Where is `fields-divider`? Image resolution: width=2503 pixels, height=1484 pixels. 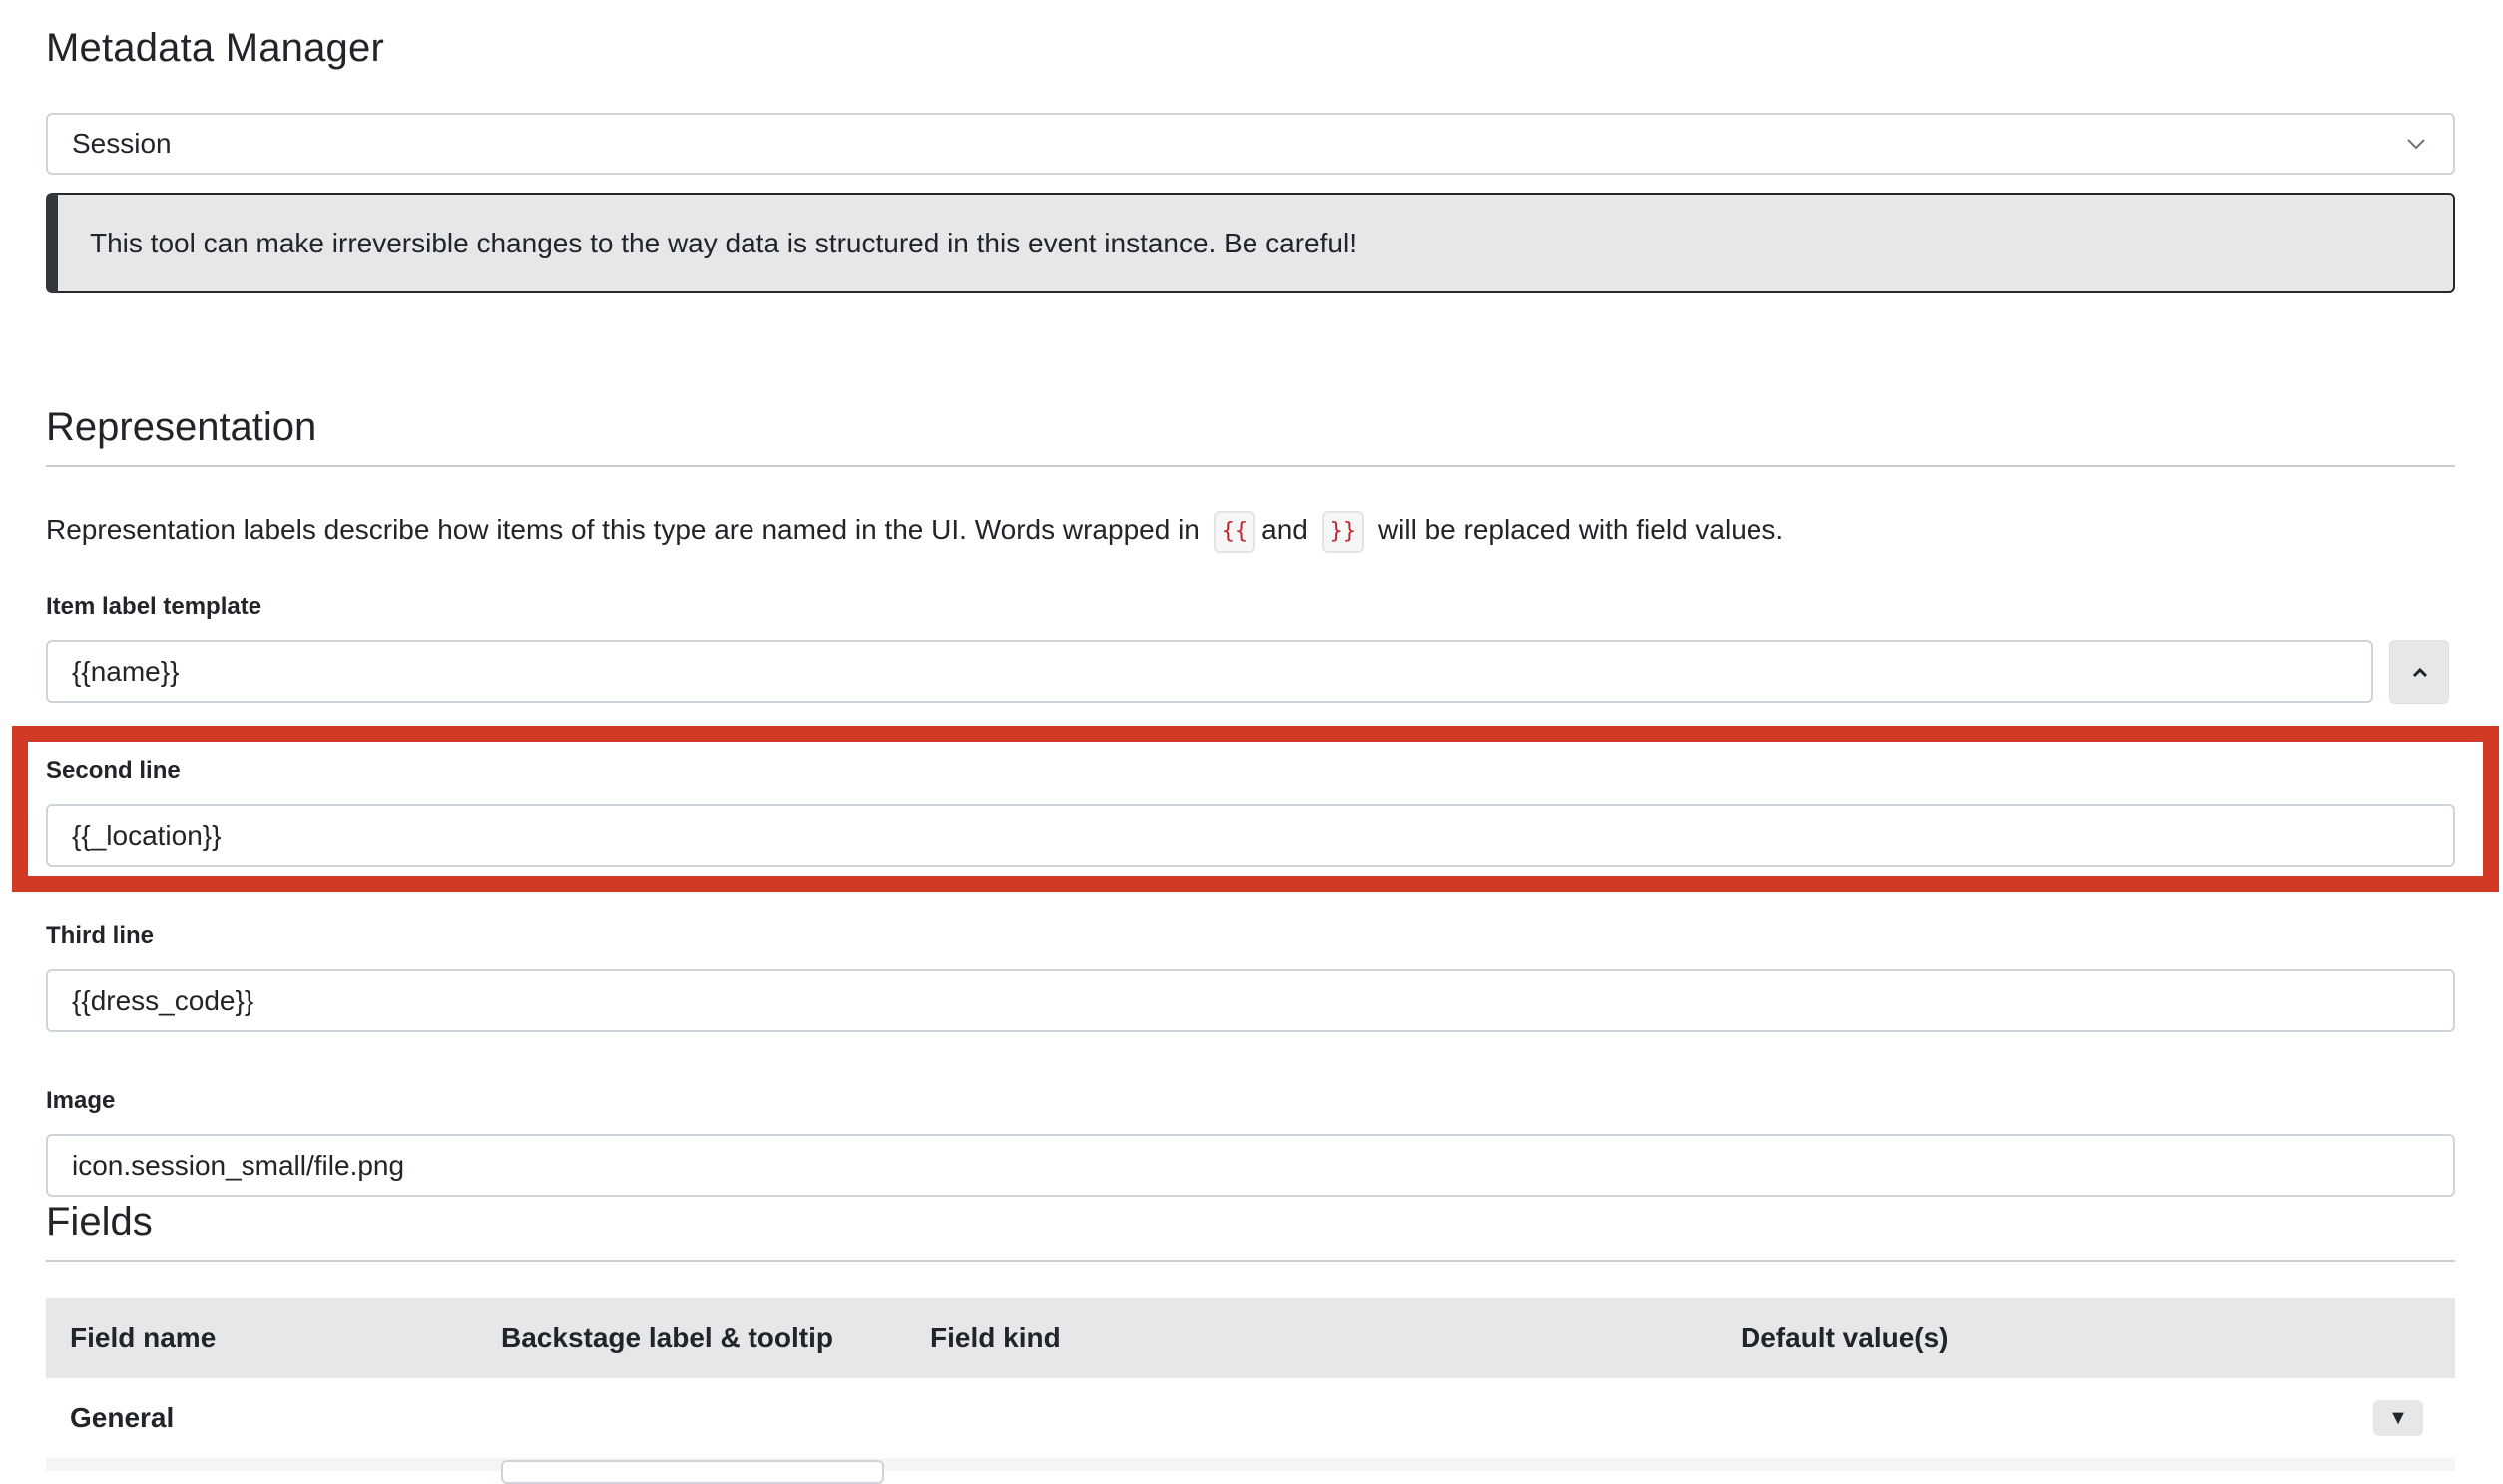 fields-divider is located at coordinates (1250, 1261).